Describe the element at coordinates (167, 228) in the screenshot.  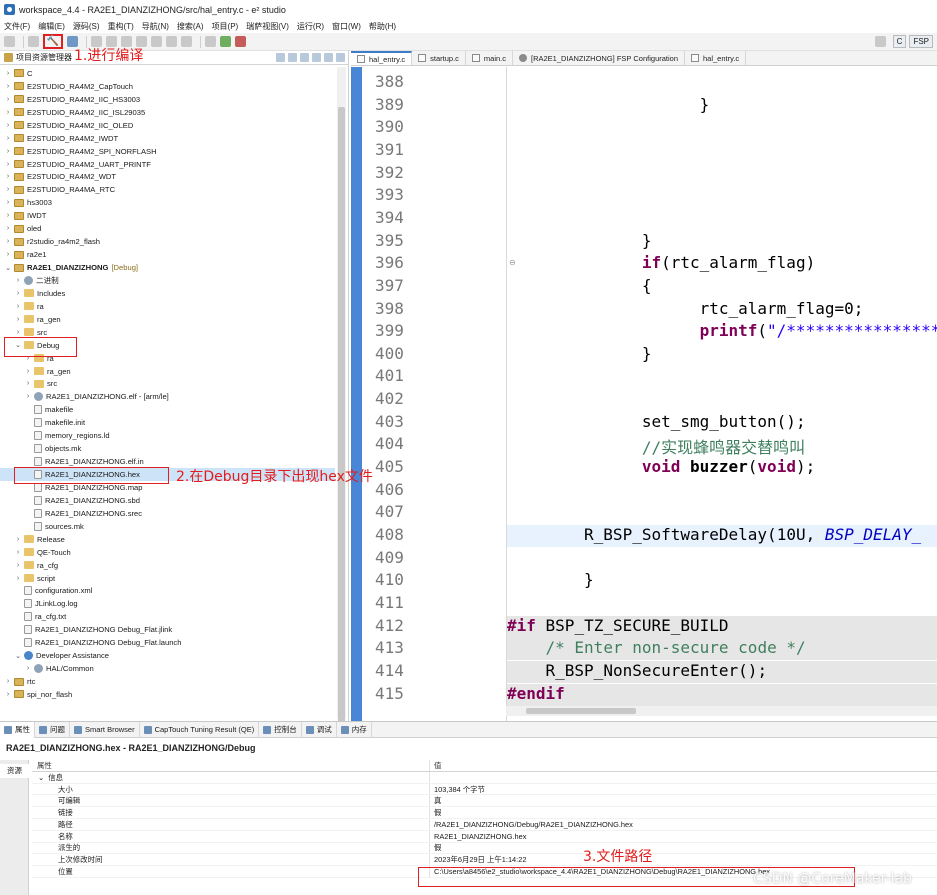
I see `tree-item: › oled` at that location.